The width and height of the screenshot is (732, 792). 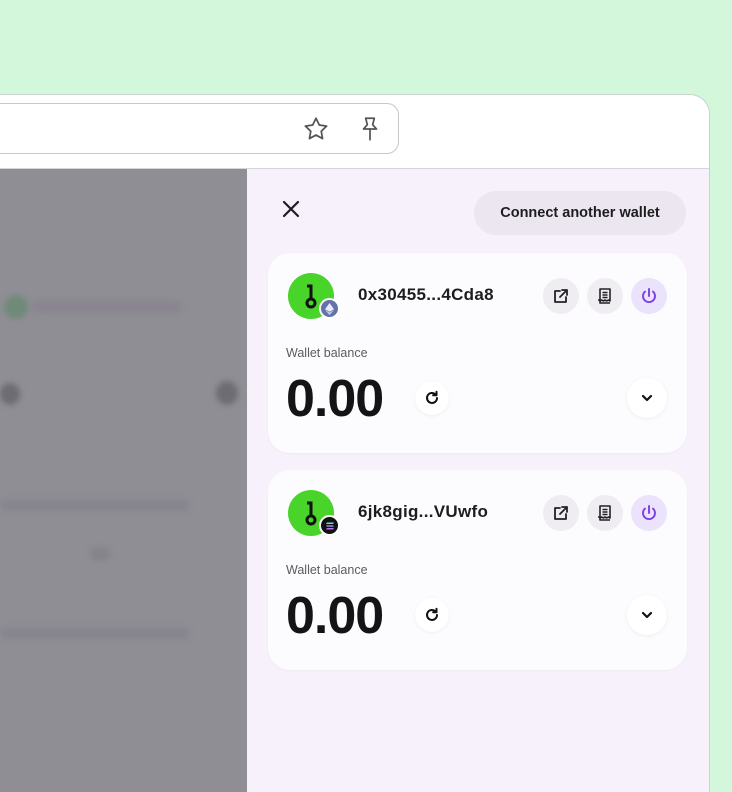 What do you see at coordinates (329, 525) in the screenshot?
I see `solana-icon` at bounding box center [329, 525].